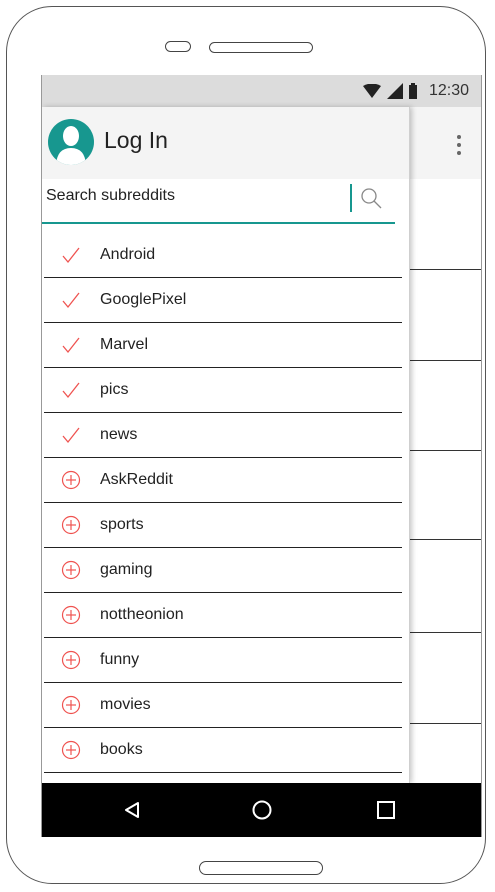 This screenshot has height=892, width=495. Describe the element at coordinates (223, 615) in the screenshot. I see `list-item: nottheonion` at that location.